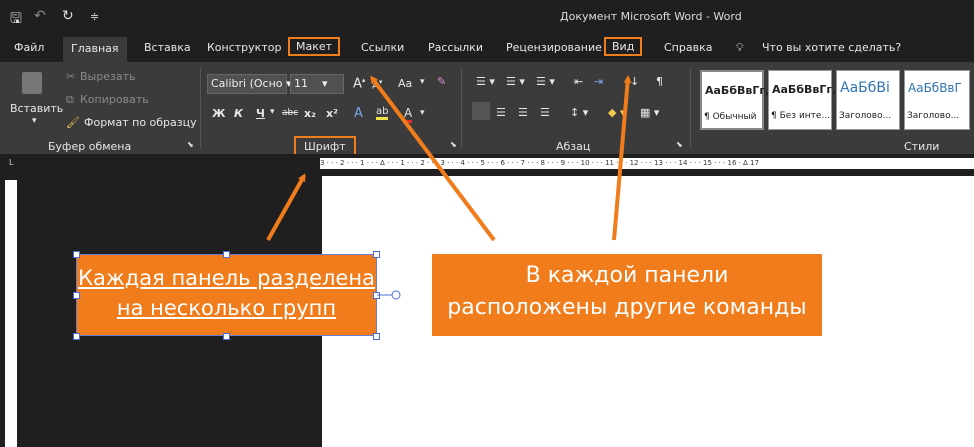 Image resolution: width=974 pixels, height=447 pixels. I want to click on rotate-handle, so click(396, 295).